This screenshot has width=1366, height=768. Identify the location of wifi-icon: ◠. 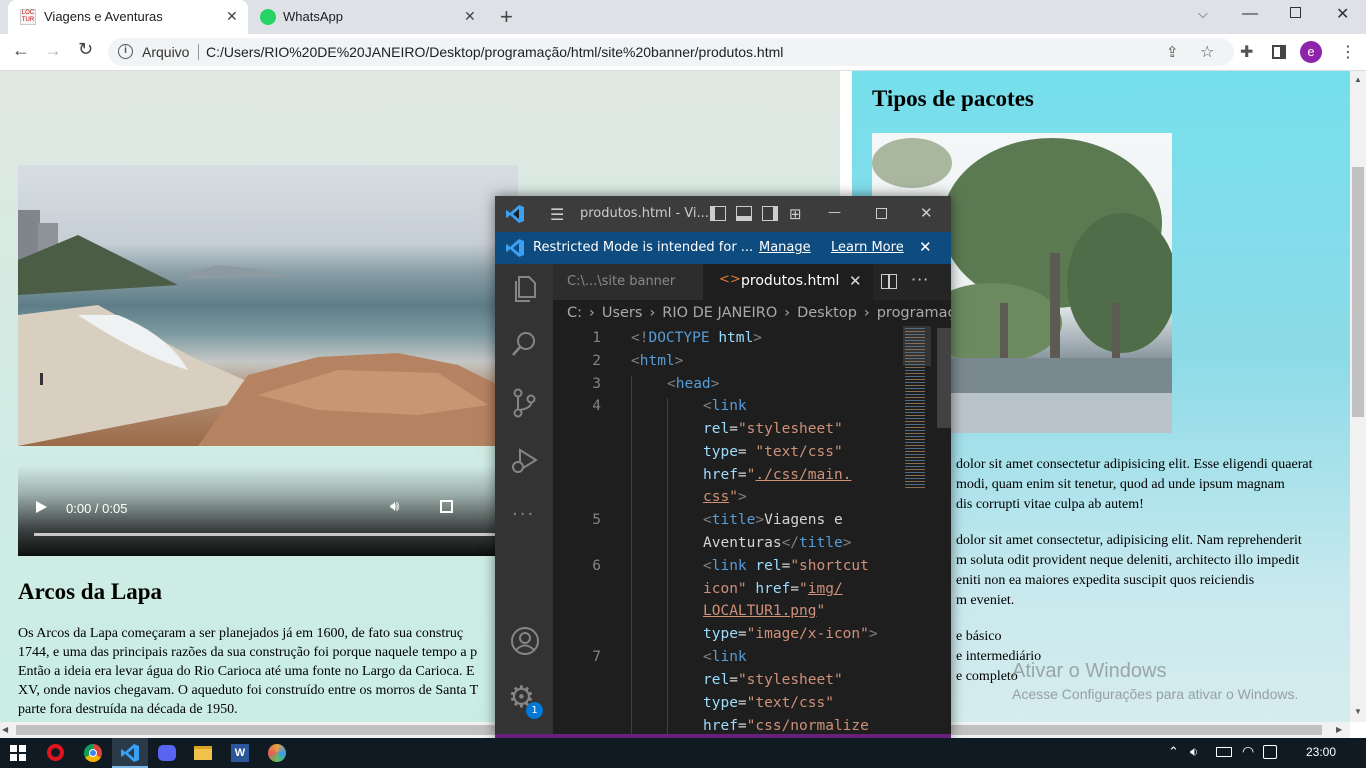
(1248, 751).